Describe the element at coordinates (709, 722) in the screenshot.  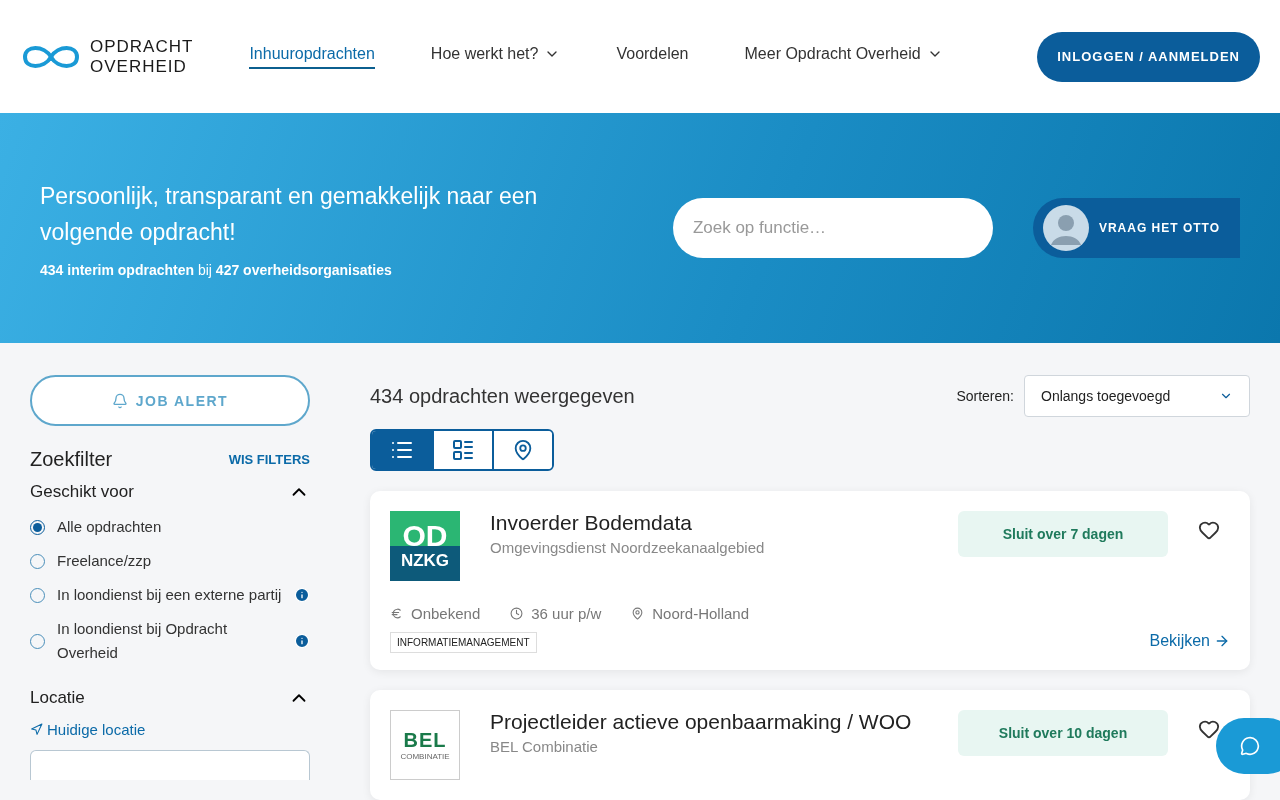
I see `job-title: Projectleider actieve openbaarmaking / WOO` at that location.